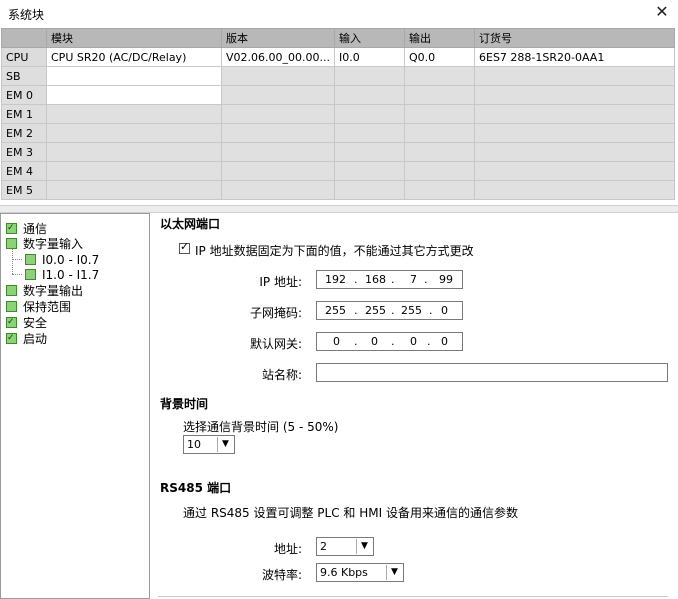  Describe the element at coordinates (338, 190) in the screenshot. I see `table-row-em5: EM 5` at that location.